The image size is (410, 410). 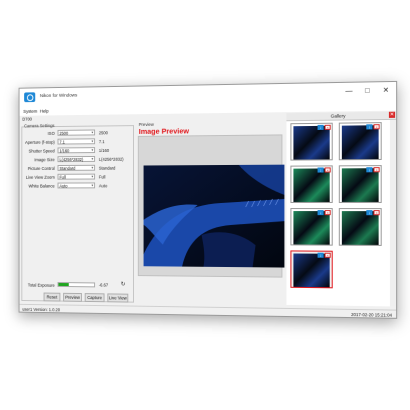 What do you see at coordinates (118, 298) in the screenshot?
I see `live-view-button: Live View` at bounding box center [118, 298].